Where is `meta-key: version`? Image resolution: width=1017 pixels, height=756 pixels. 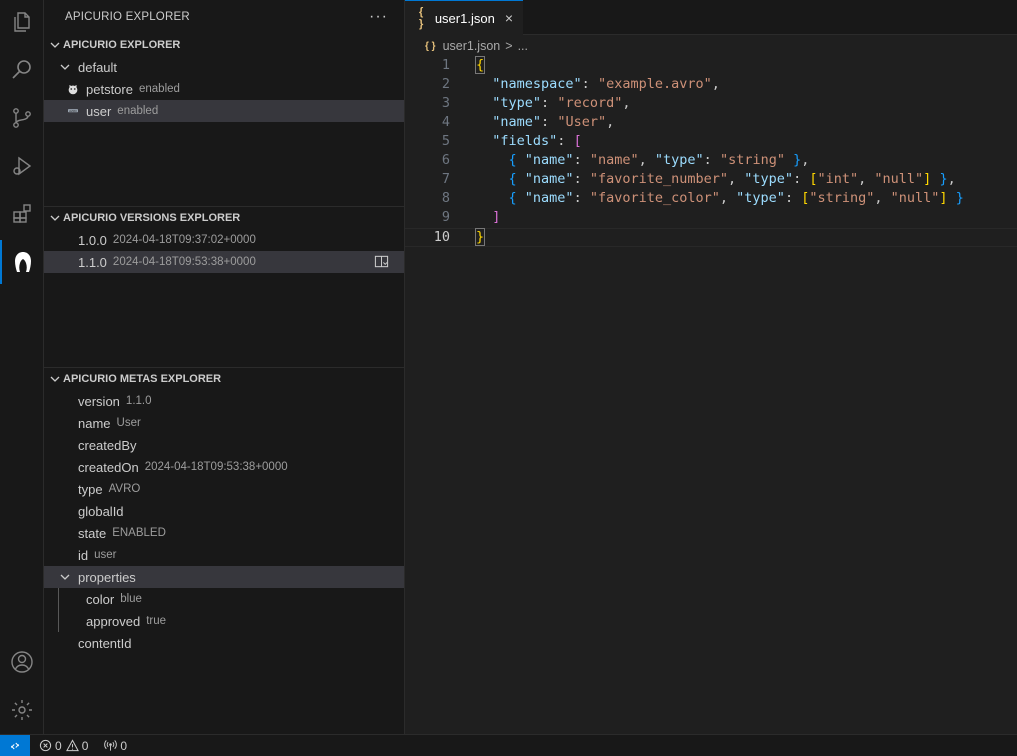
meta-key: version is located at coordinates (99, 401).